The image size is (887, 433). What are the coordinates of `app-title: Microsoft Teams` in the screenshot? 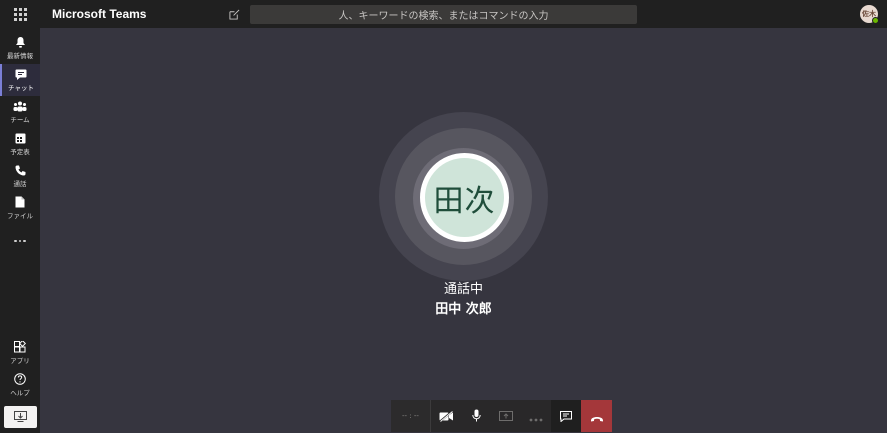 It's located at (99, 14).